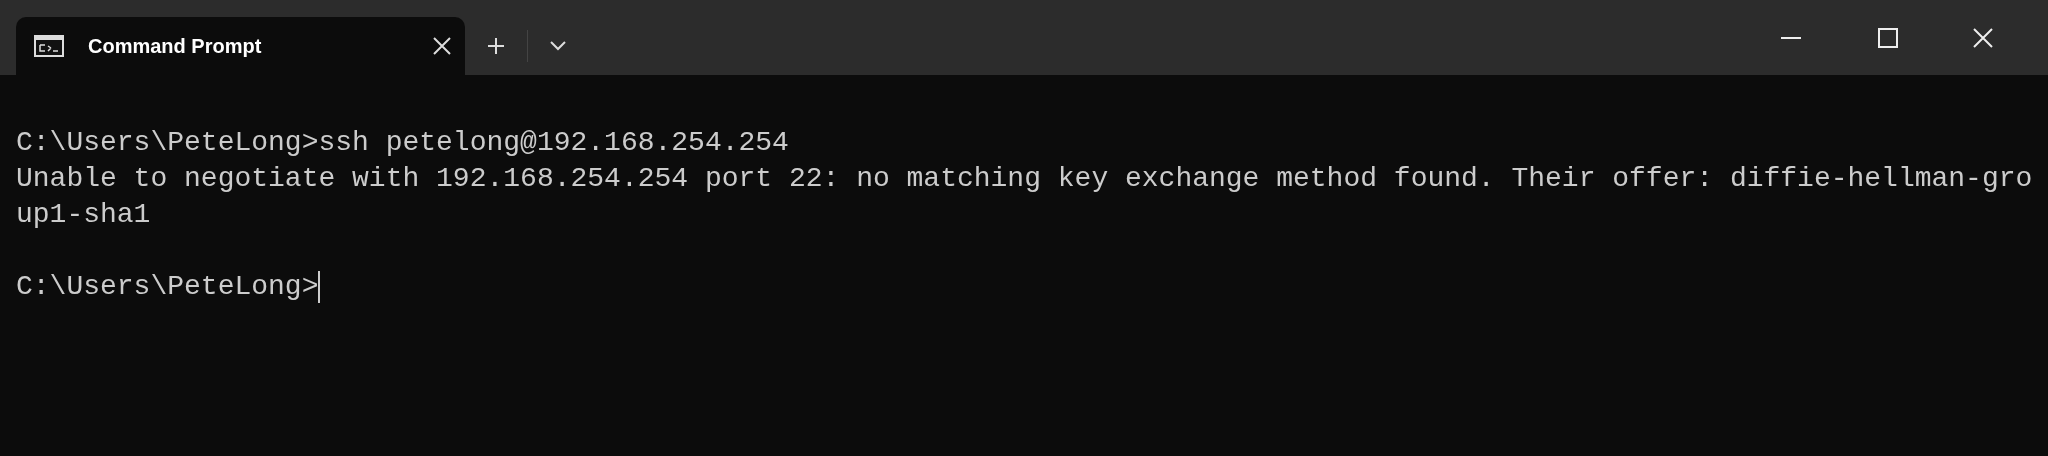  Describe the element at coordinates (1024, 179) in the screenshot. I see `terminal-line: Unable to negotiate with 192.168.254.254 port 22: no matching key exchange method found. Their offer: diffie-hellman-gro` at that location.